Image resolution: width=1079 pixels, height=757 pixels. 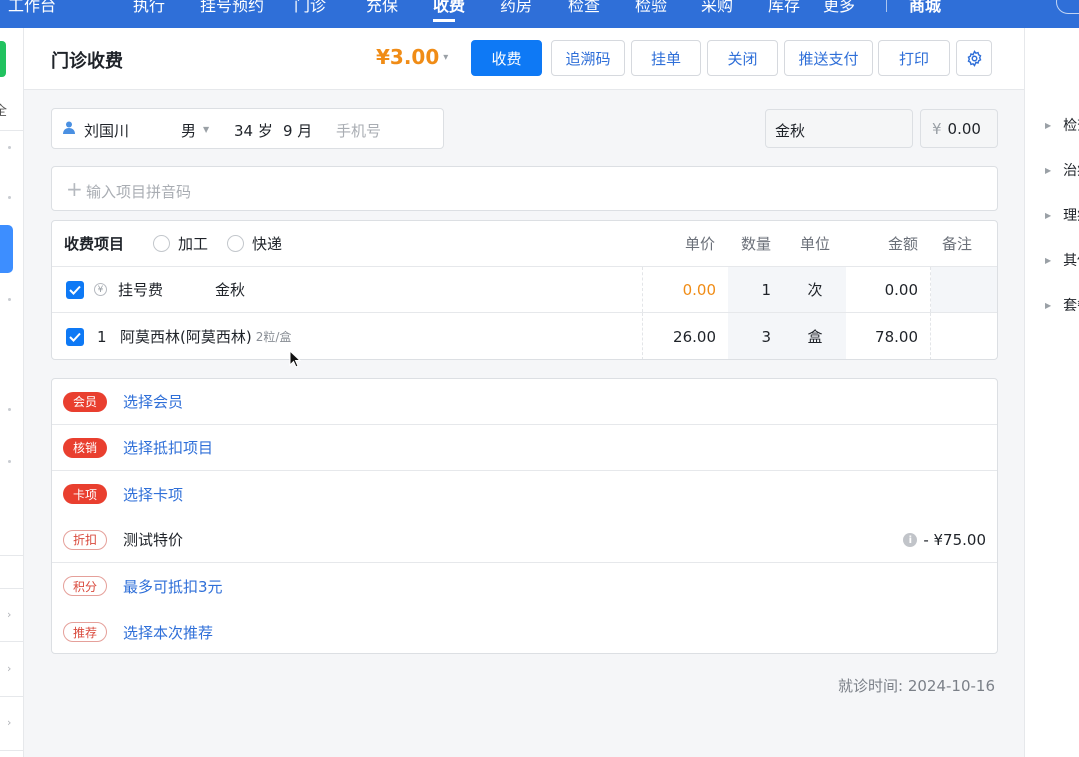 I want to click on print-button: 打印, so click(x=914, y=58).